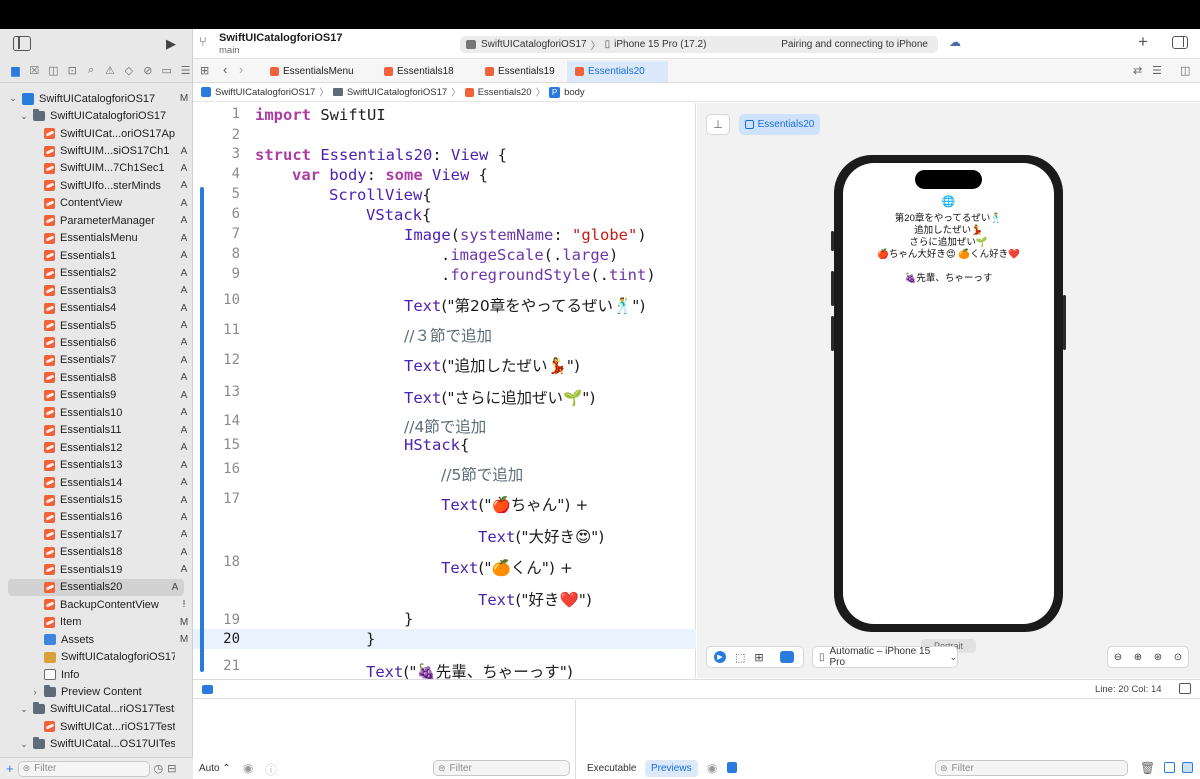 This screenshot has width=1200, height=779. Describe the element at coordinates (96, 447) in the screenshot. I see `file-tree-item: Essentials12 A` at that location.